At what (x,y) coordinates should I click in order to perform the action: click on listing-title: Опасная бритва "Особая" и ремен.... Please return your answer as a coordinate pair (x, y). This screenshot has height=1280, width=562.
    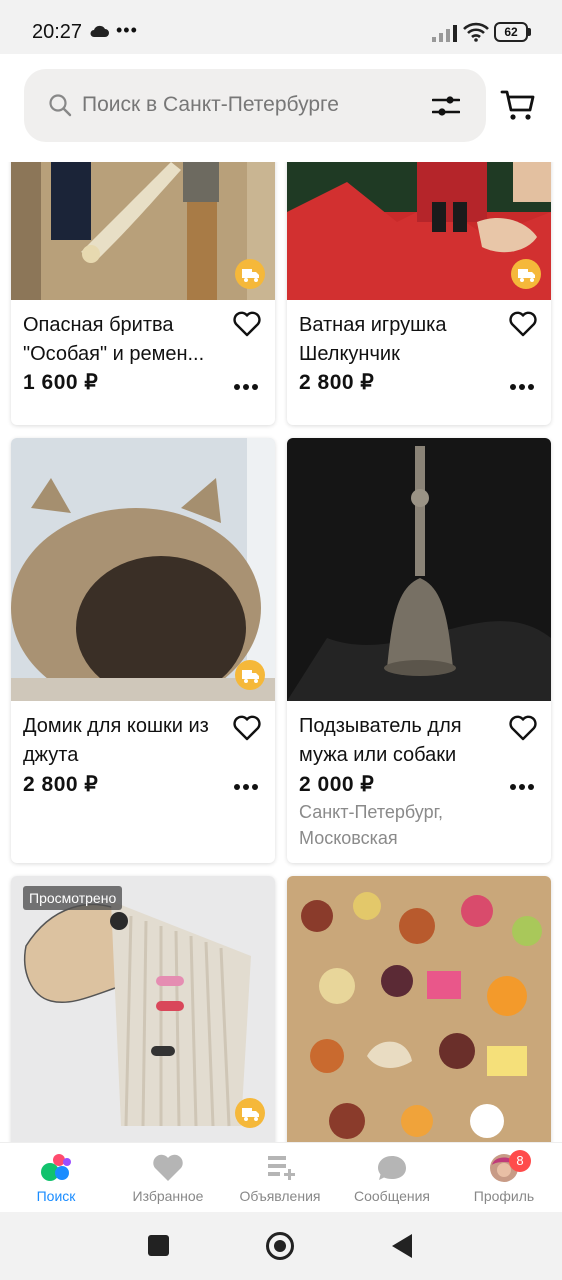
    Looking at the image, I should click on (123, 340).